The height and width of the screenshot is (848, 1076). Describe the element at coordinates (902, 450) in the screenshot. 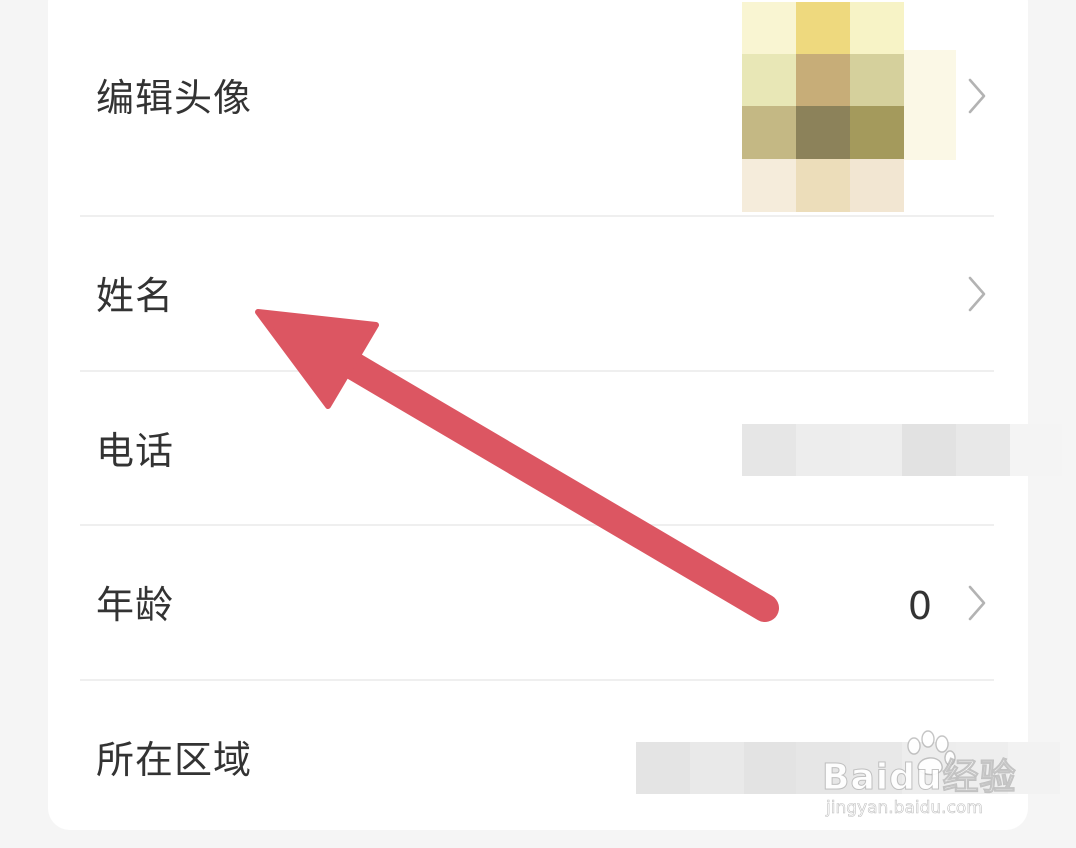

I see `phone-value-blurred` at that location.